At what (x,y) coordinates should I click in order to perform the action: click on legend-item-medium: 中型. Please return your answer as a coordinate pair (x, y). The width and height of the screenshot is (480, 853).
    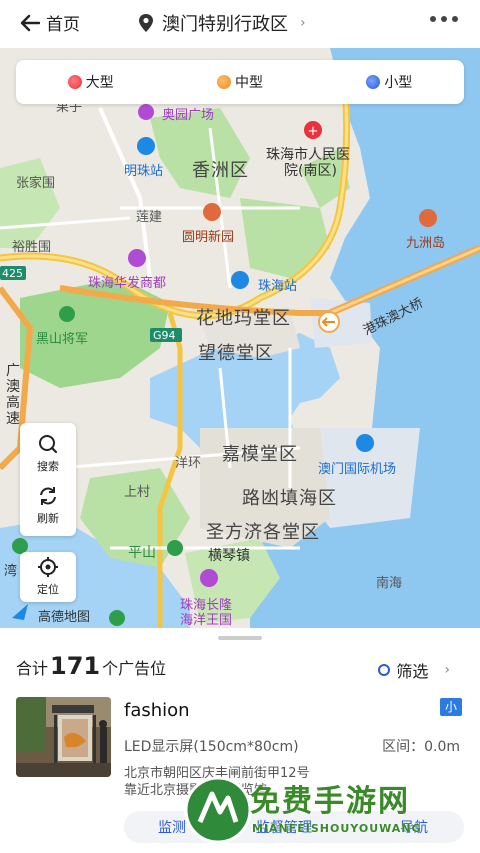
    Looking at the image, I should click on (239, 82).